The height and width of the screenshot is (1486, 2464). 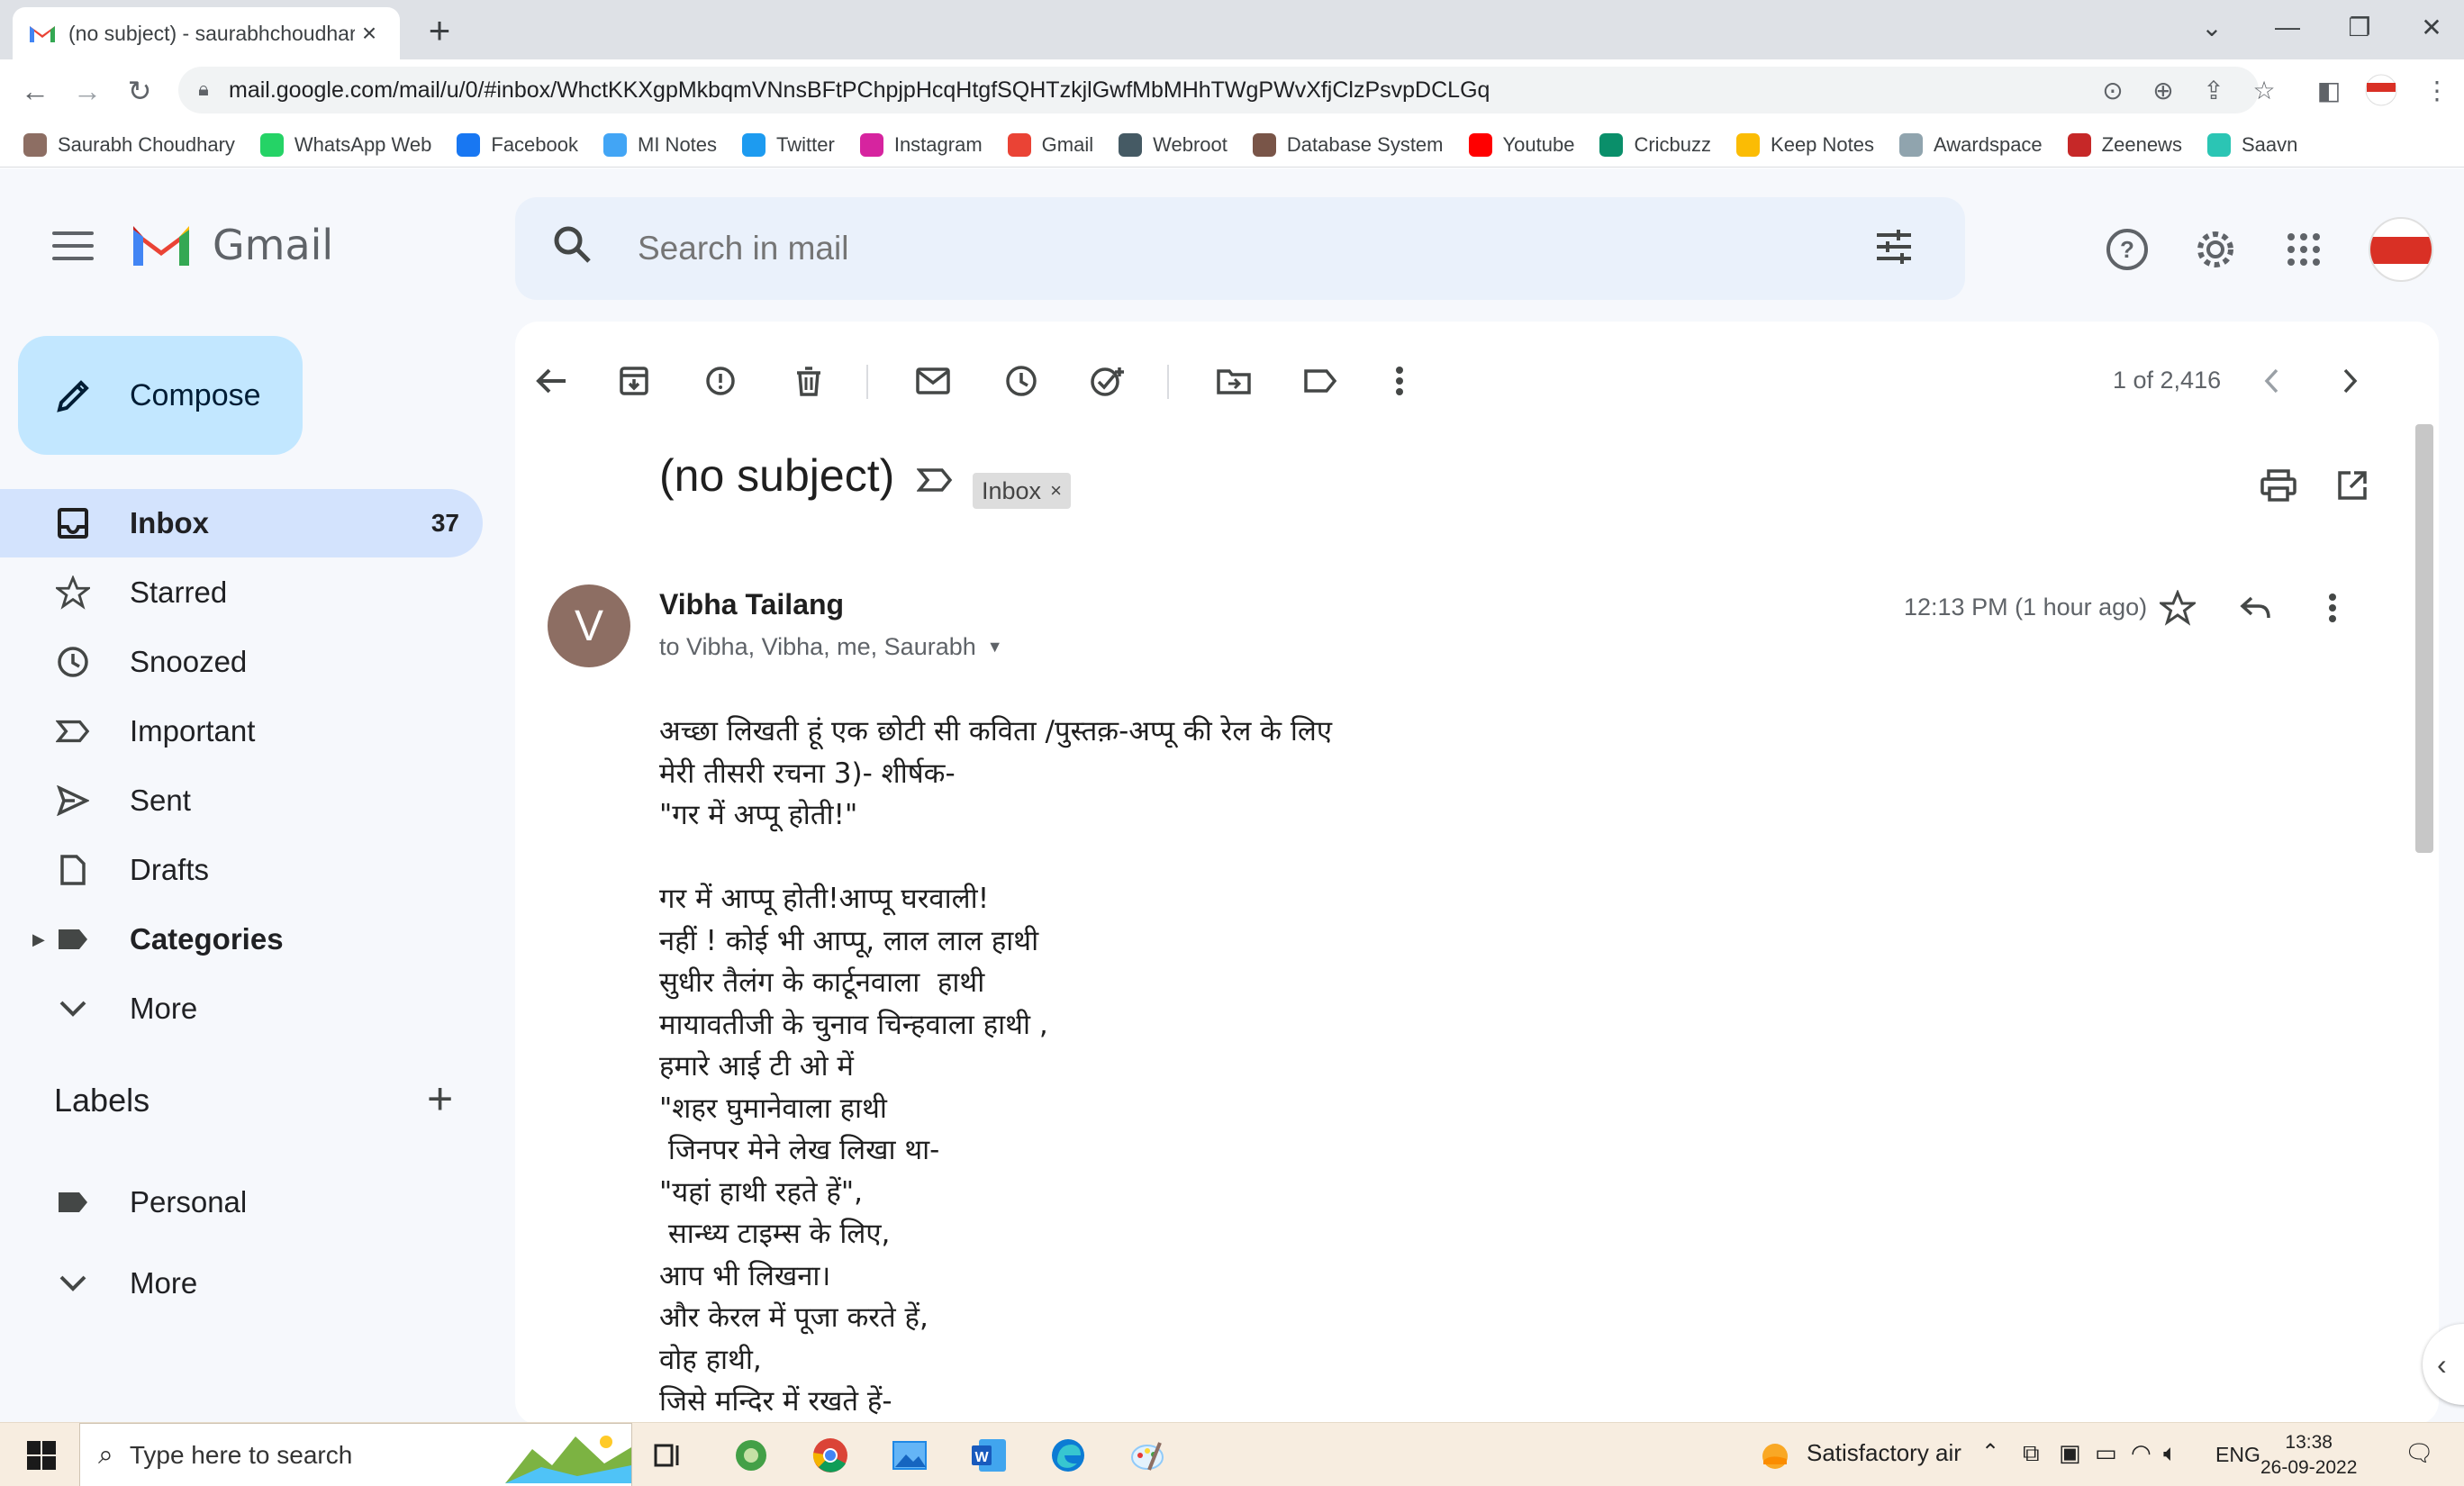 I want to click on taskbar-clock: 13:38 26-09-2022, so click(x=2308, y=1456).